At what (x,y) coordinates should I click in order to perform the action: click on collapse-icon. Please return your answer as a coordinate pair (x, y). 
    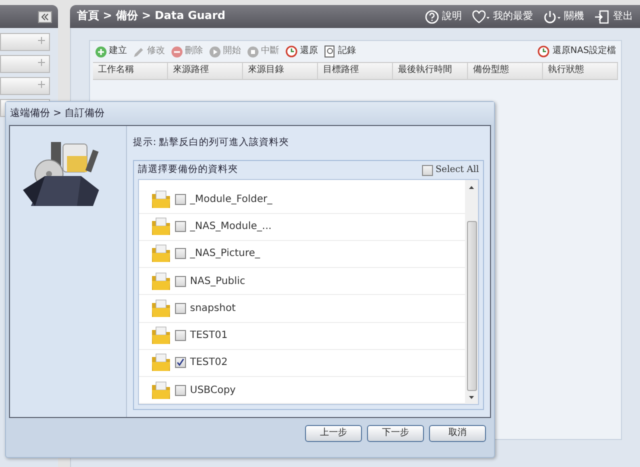
    Looking at the image, I should click on (45, 16).